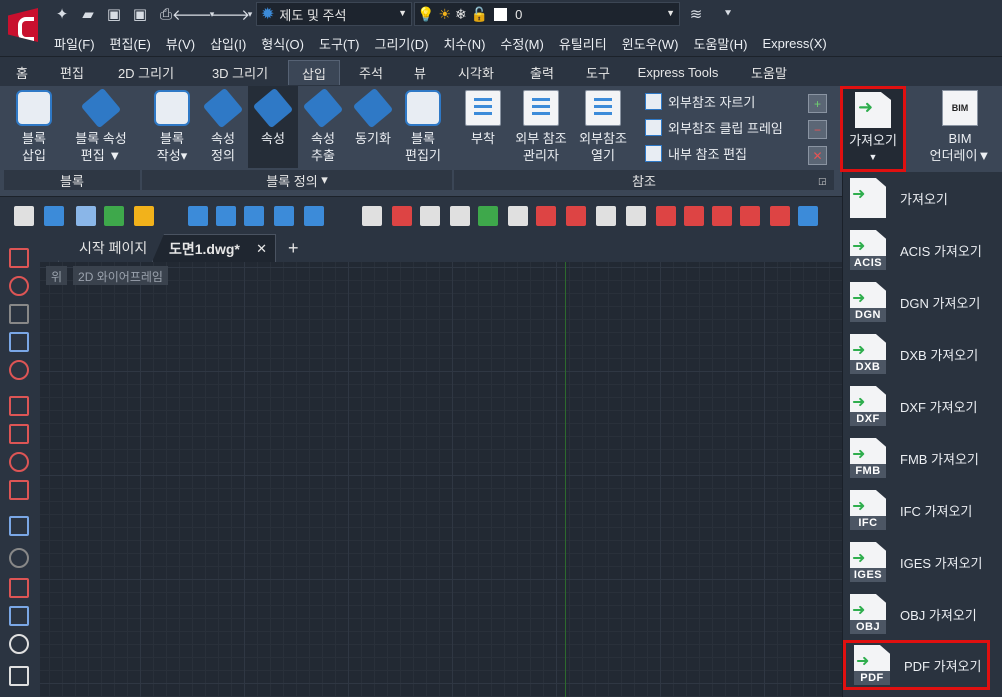  Describe the element at coordinates (922, 562) in the screenshot. I see `import-menu-item: ➜ IGES IGES 가져오기` at that location.